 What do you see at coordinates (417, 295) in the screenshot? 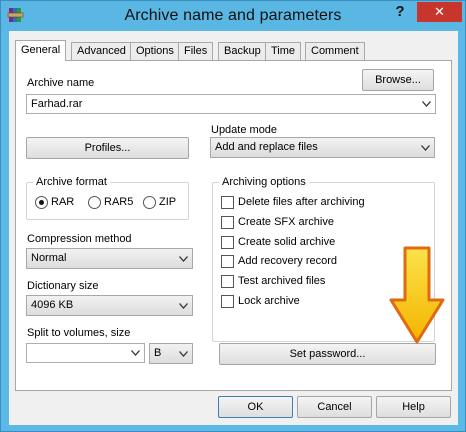
I see `down-arrow-icon` at bounding box center [417, 295].